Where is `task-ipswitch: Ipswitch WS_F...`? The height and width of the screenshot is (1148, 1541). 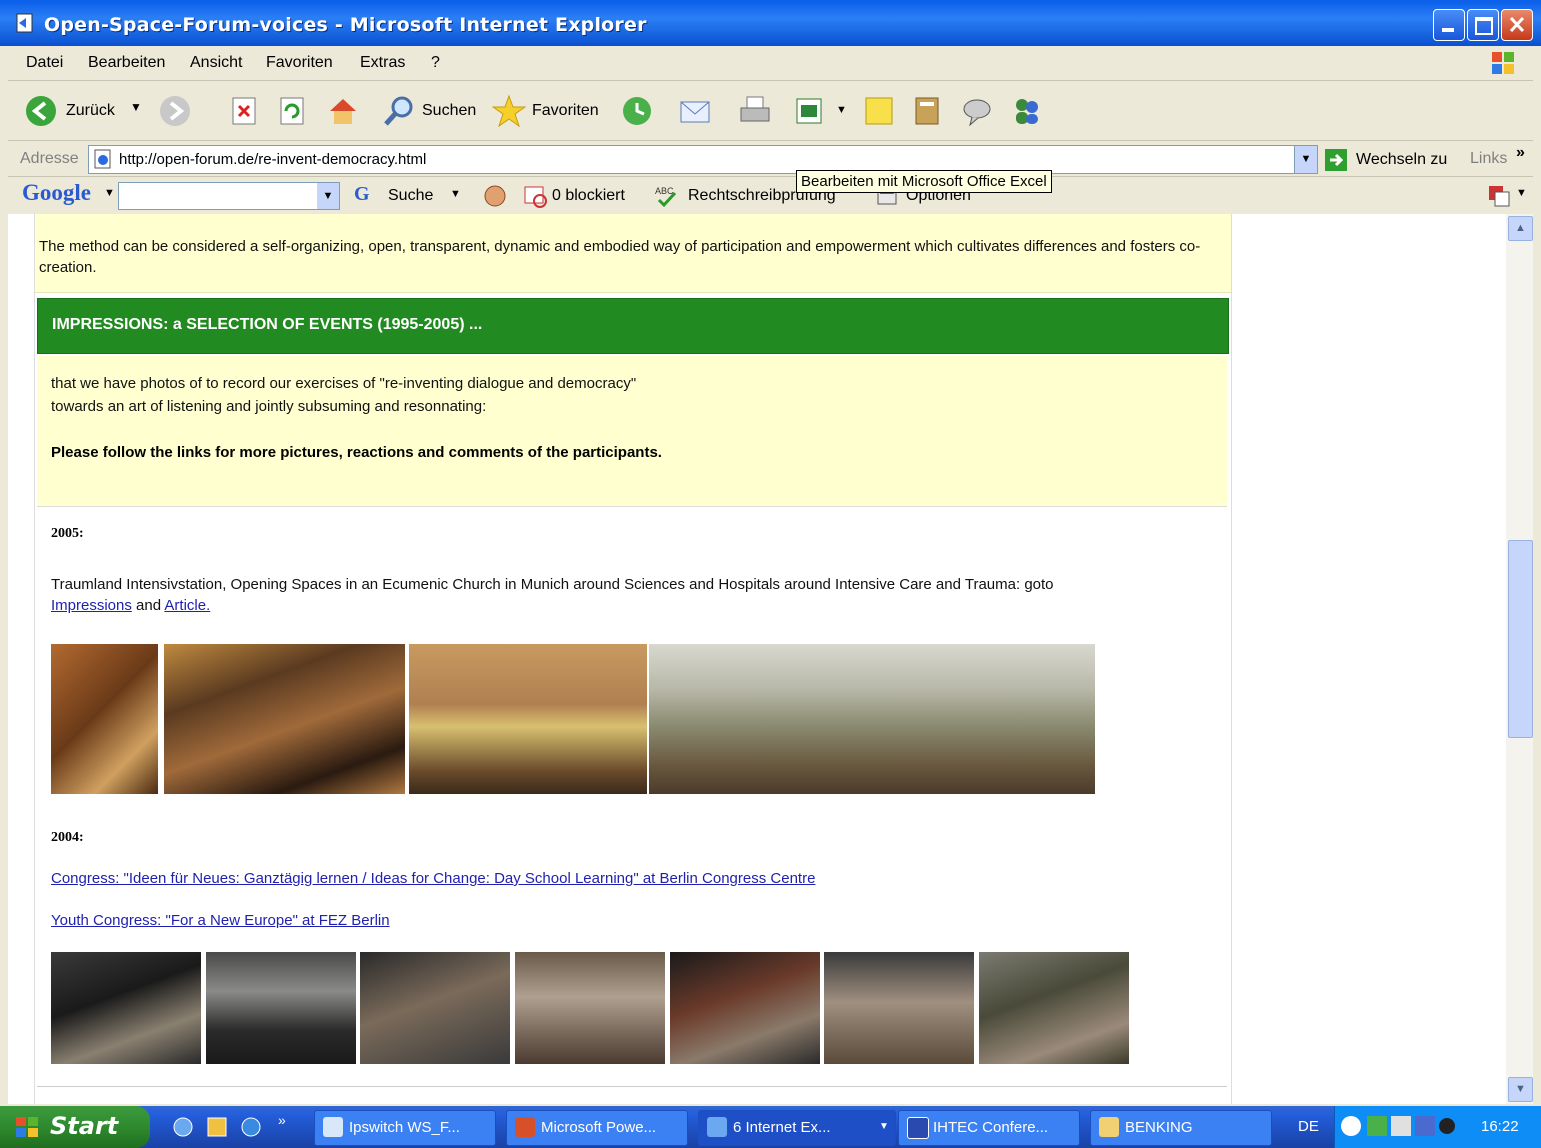 task-ipswitch: Ipswitch WS_F... is located at coordinates (405, 1128).